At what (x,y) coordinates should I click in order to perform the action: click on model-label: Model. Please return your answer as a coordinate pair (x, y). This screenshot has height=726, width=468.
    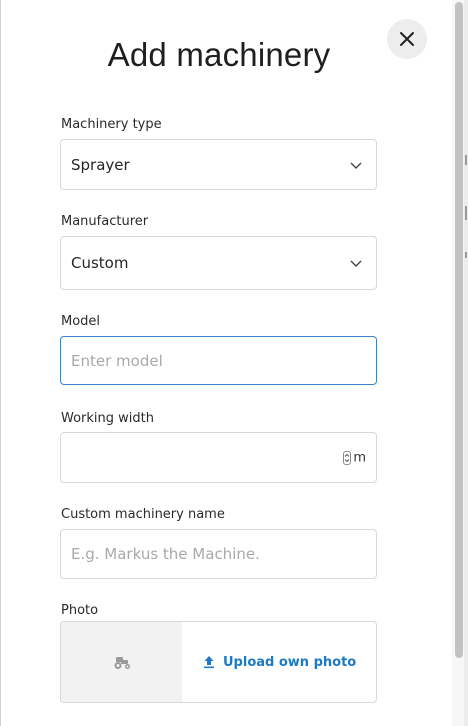
    Looking at the image, I should click on (81, 321).